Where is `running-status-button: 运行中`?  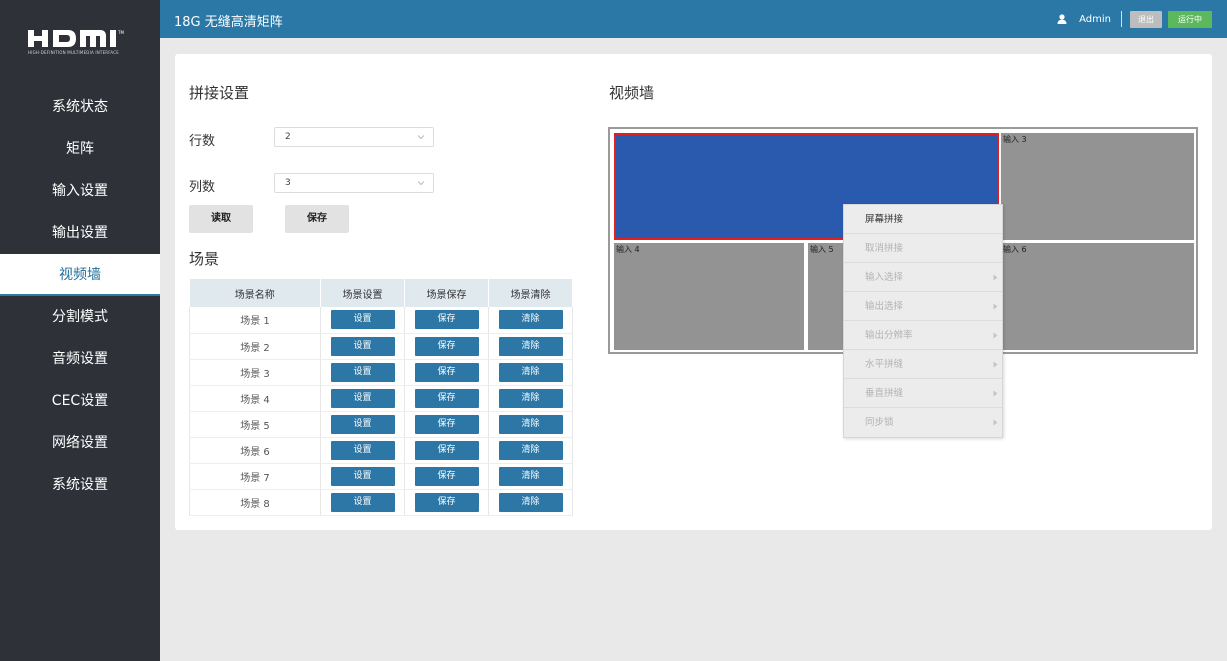
running-status-button: 运行中 is located at coordinates (1190, 19).